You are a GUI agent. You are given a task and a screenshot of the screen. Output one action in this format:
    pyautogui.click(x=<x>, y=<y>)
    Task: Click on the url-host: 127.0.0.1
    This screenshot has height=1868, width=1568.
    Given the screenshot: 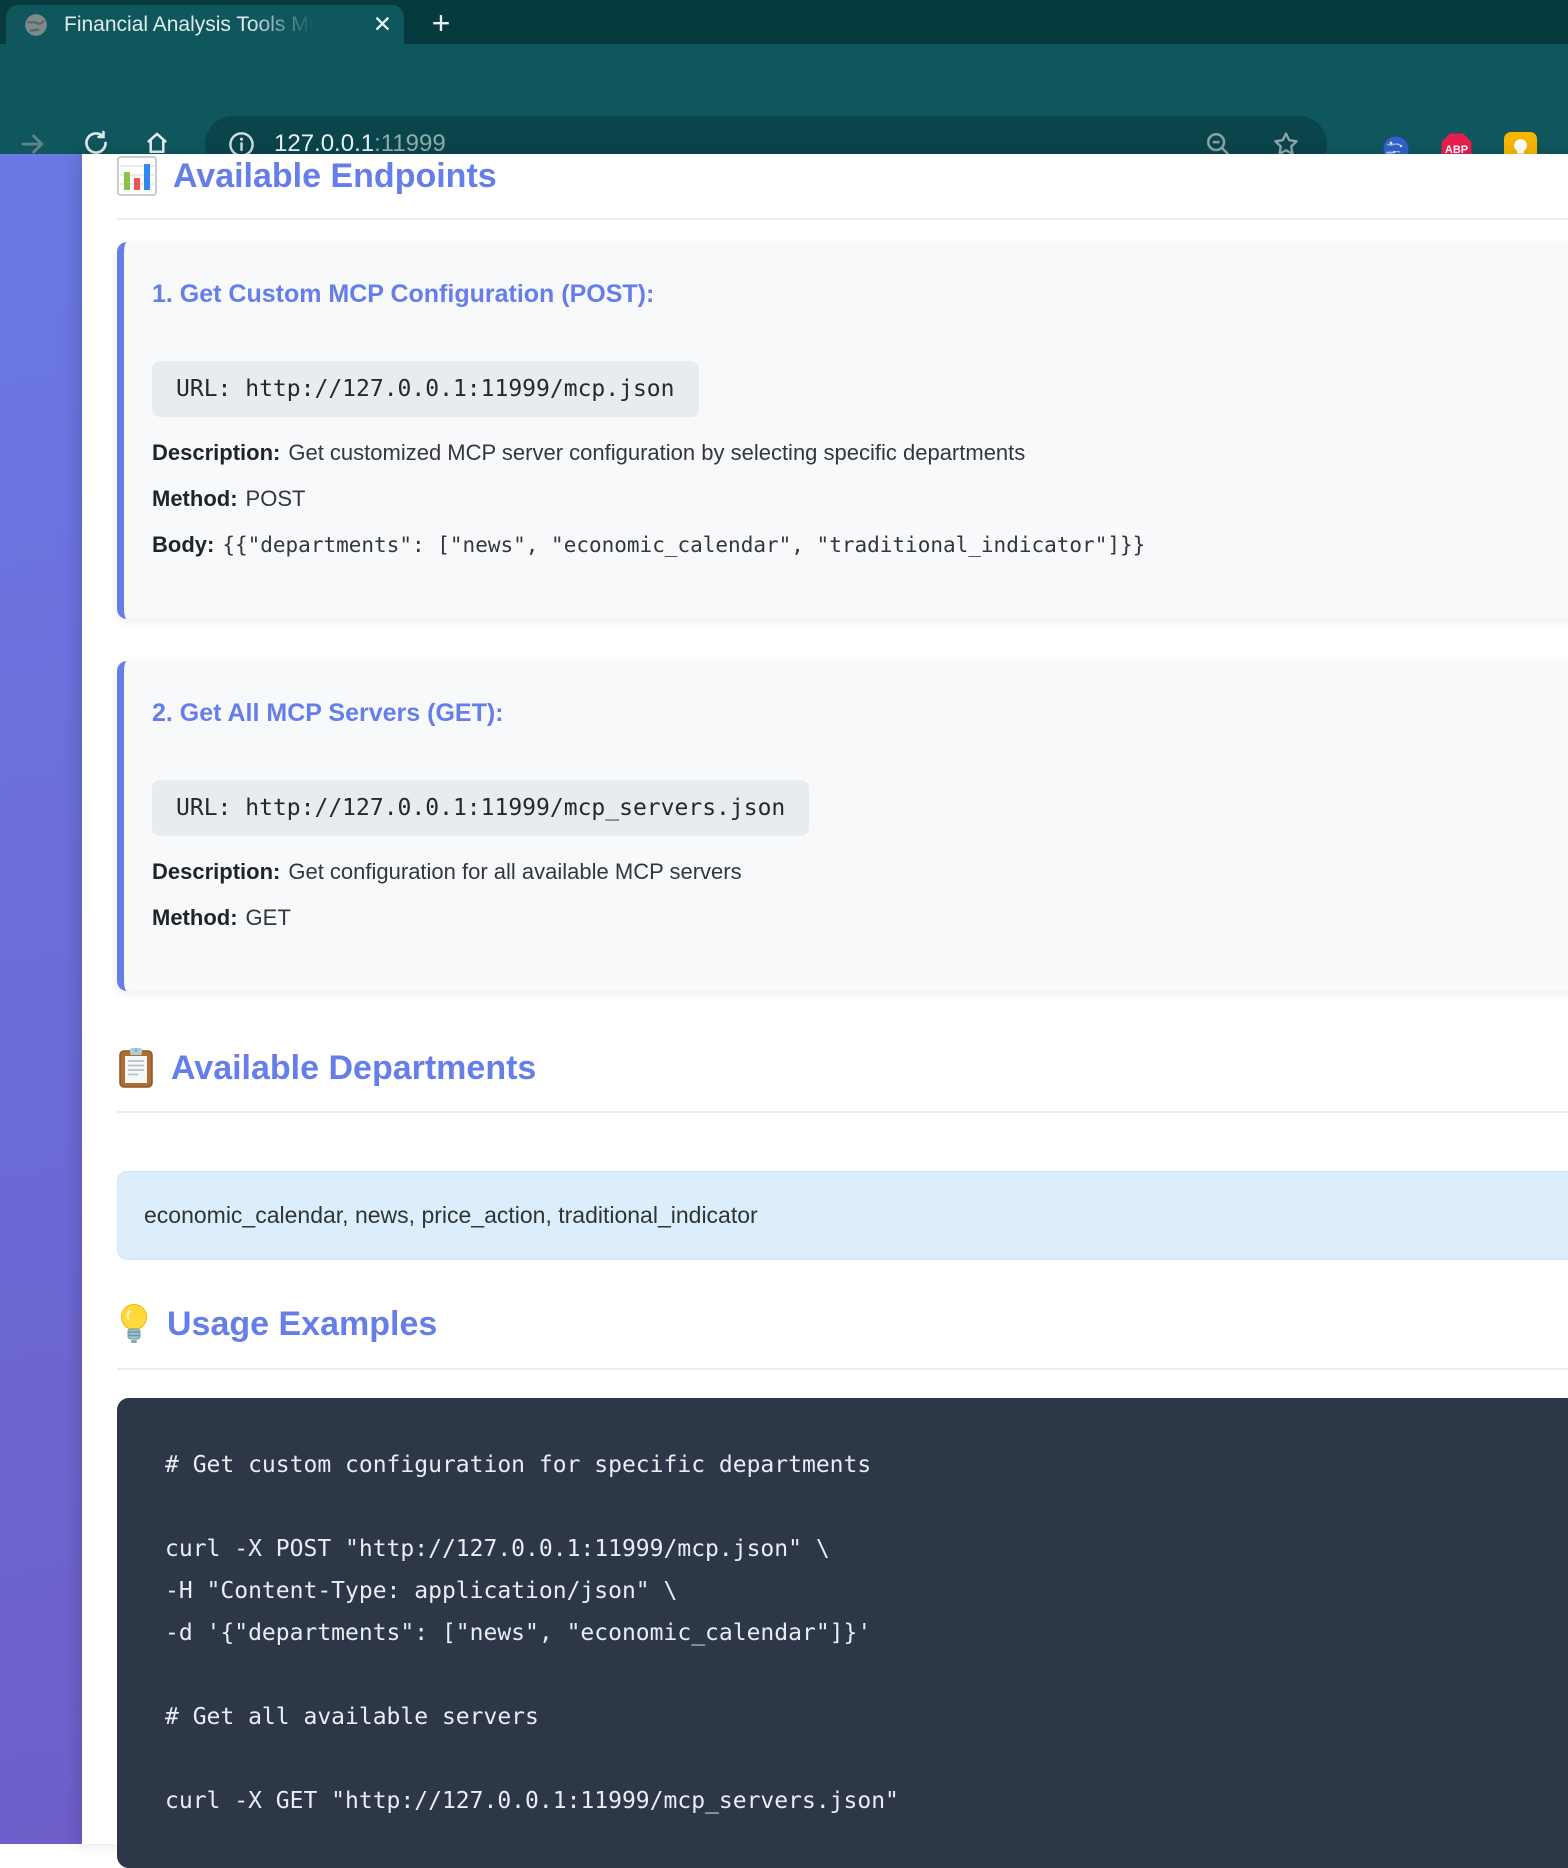 What is the action you would take?
    pyautogui.click(x=324, y=143)
    